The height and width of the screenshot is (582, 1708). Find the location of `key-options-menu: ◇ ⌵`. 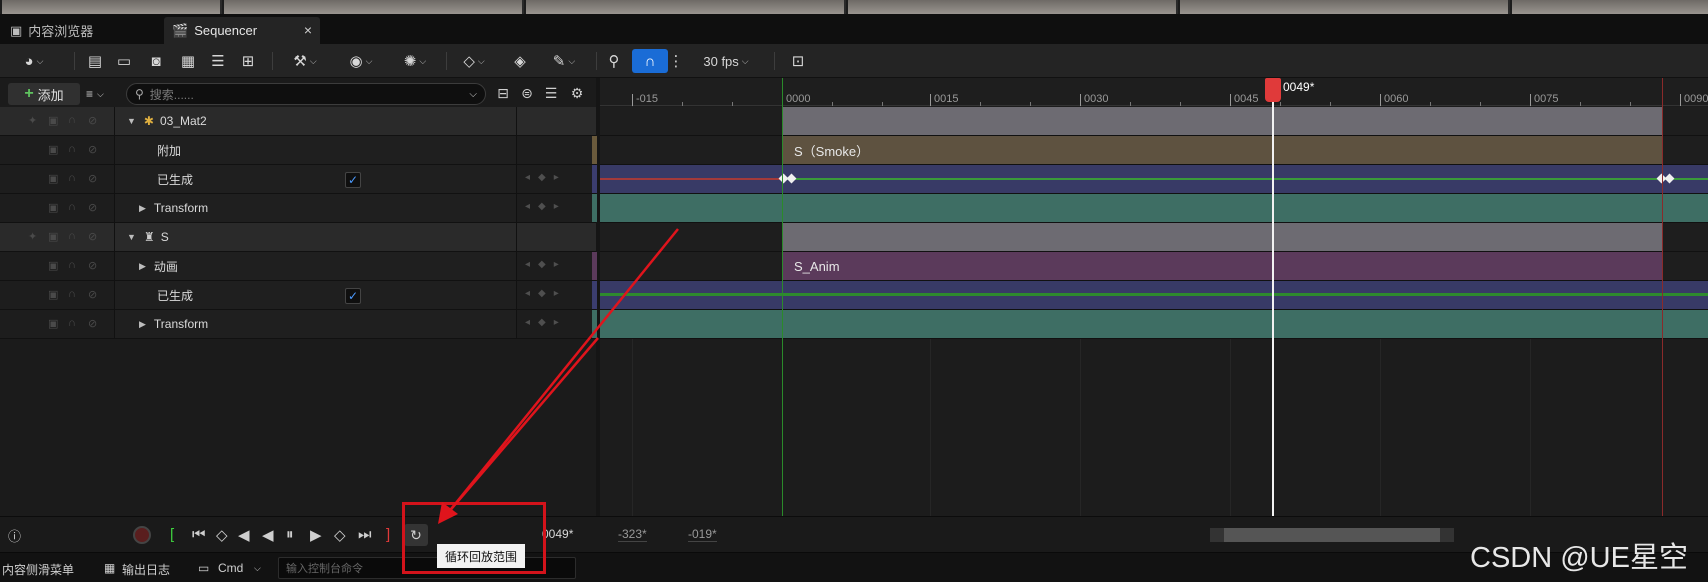

key-options-menu: ◇ ⌵ is located at coordinates (474, 61).